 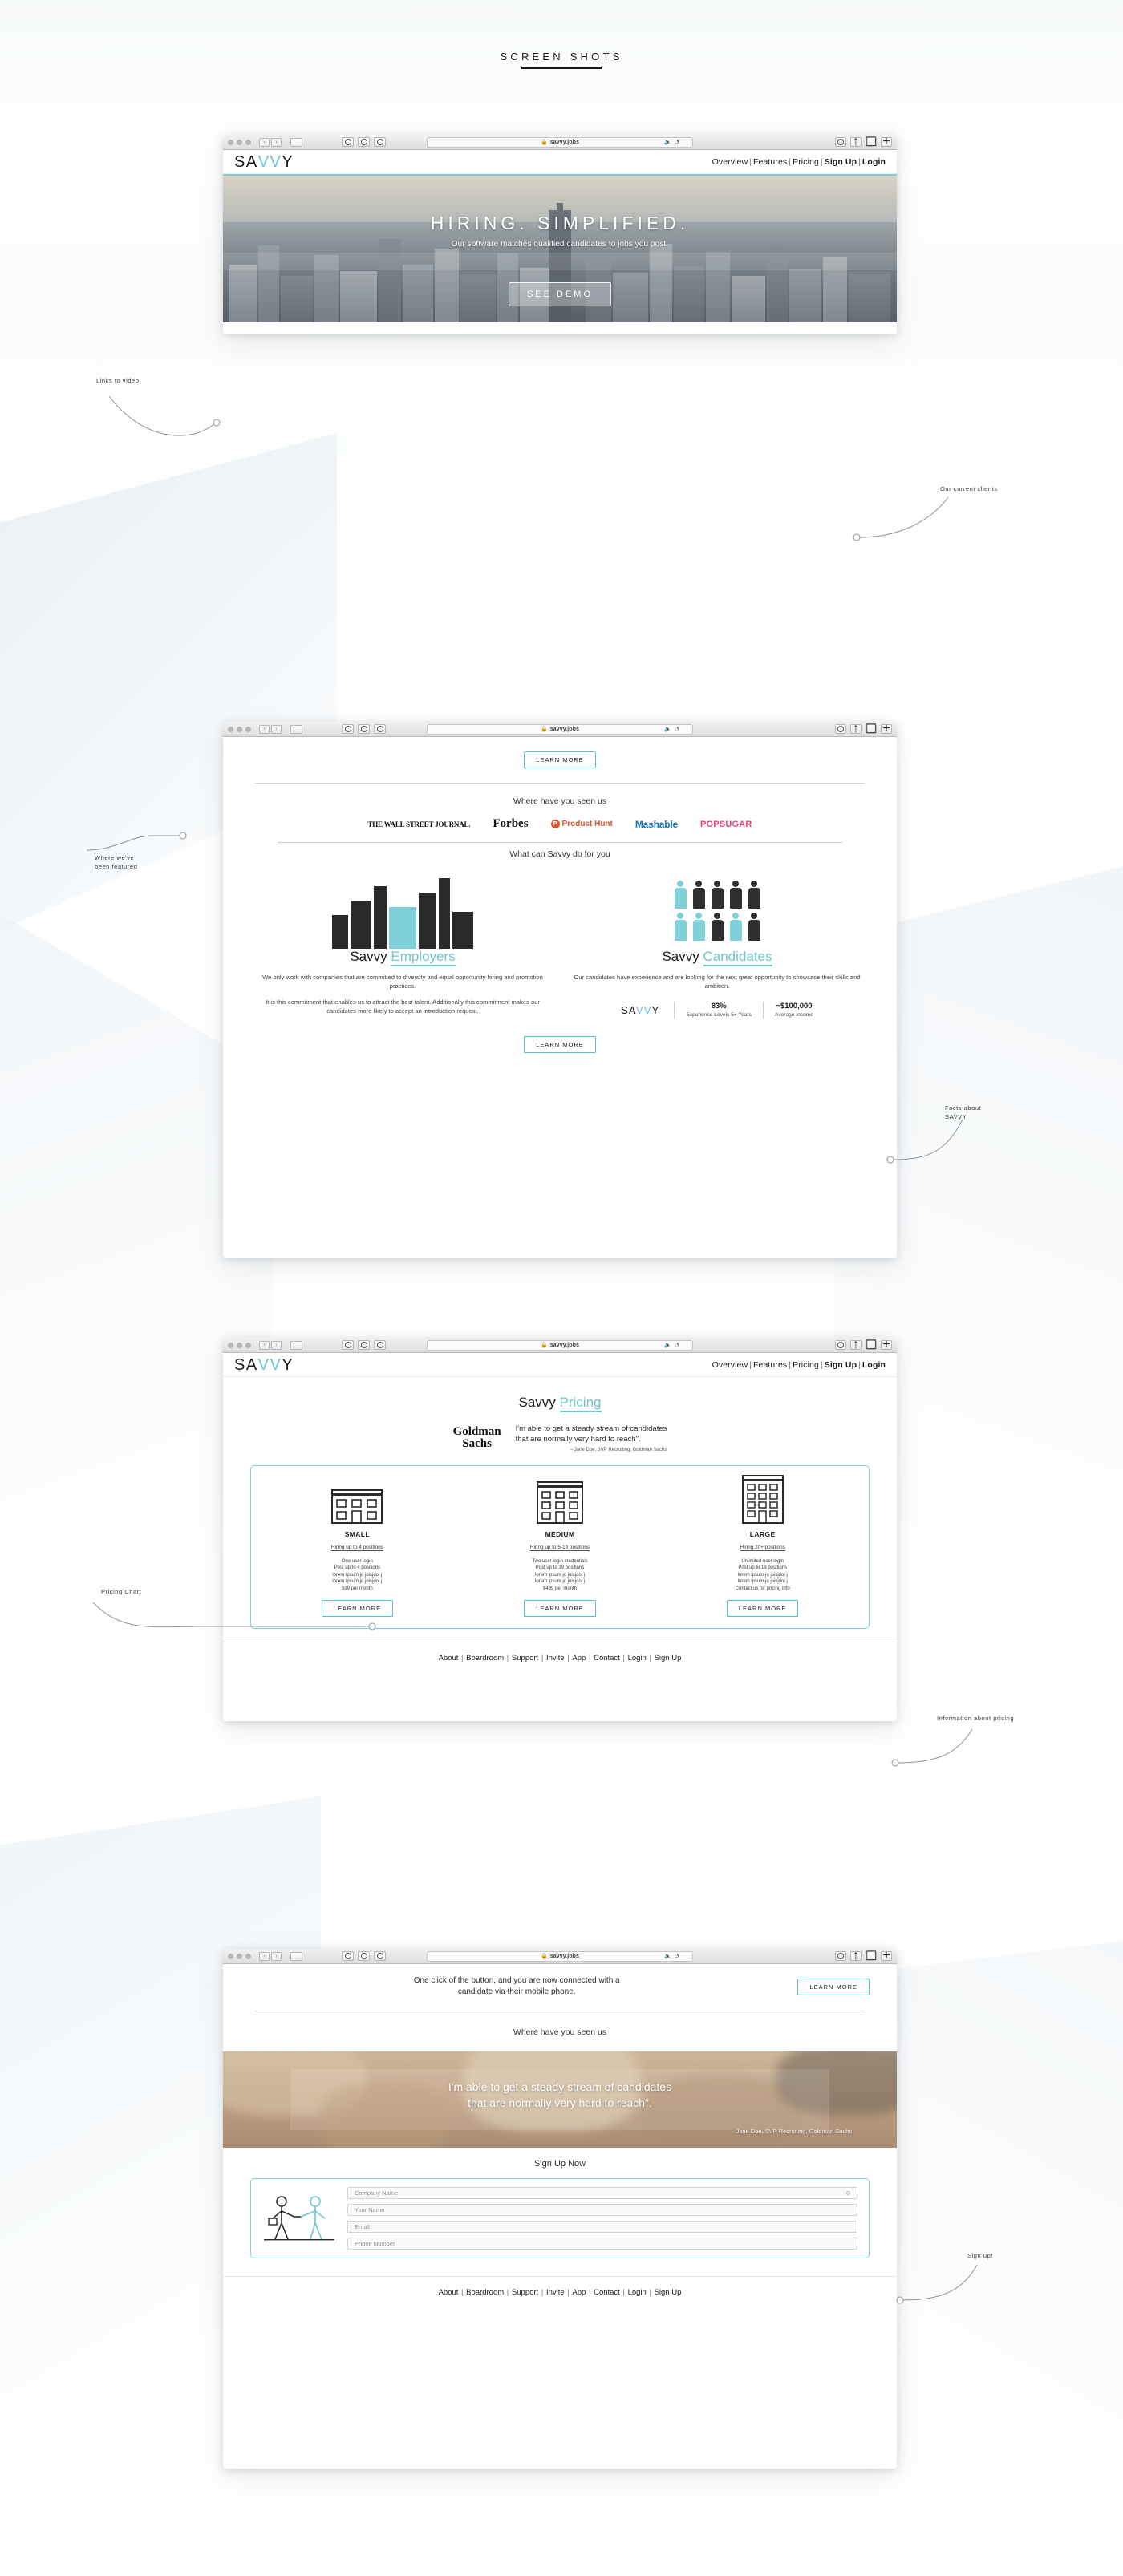 What do you see at coordinates (560, 759) in the screenshot?
I see `learn-more-button-top: LEARN MORE` at bounding box center [560, 759].